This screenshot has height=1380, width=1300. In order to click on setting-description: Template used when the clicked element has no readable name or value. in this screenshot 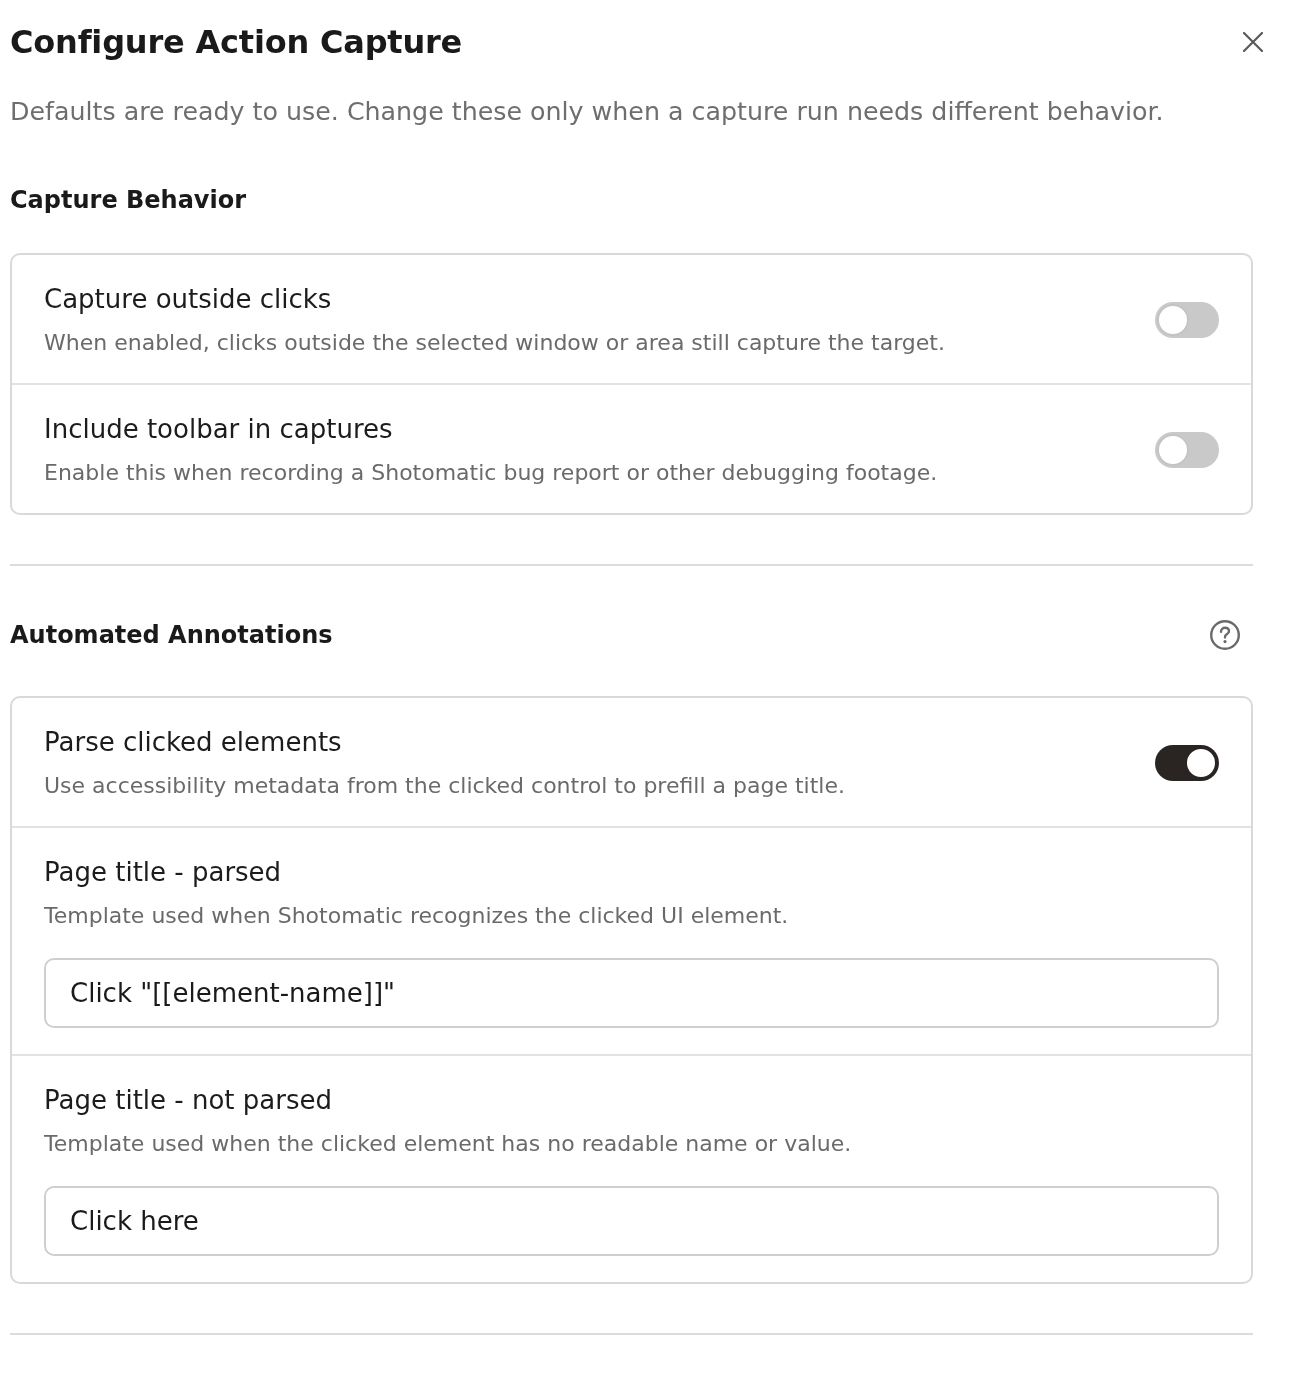, I will do `click(448, 1144)`.